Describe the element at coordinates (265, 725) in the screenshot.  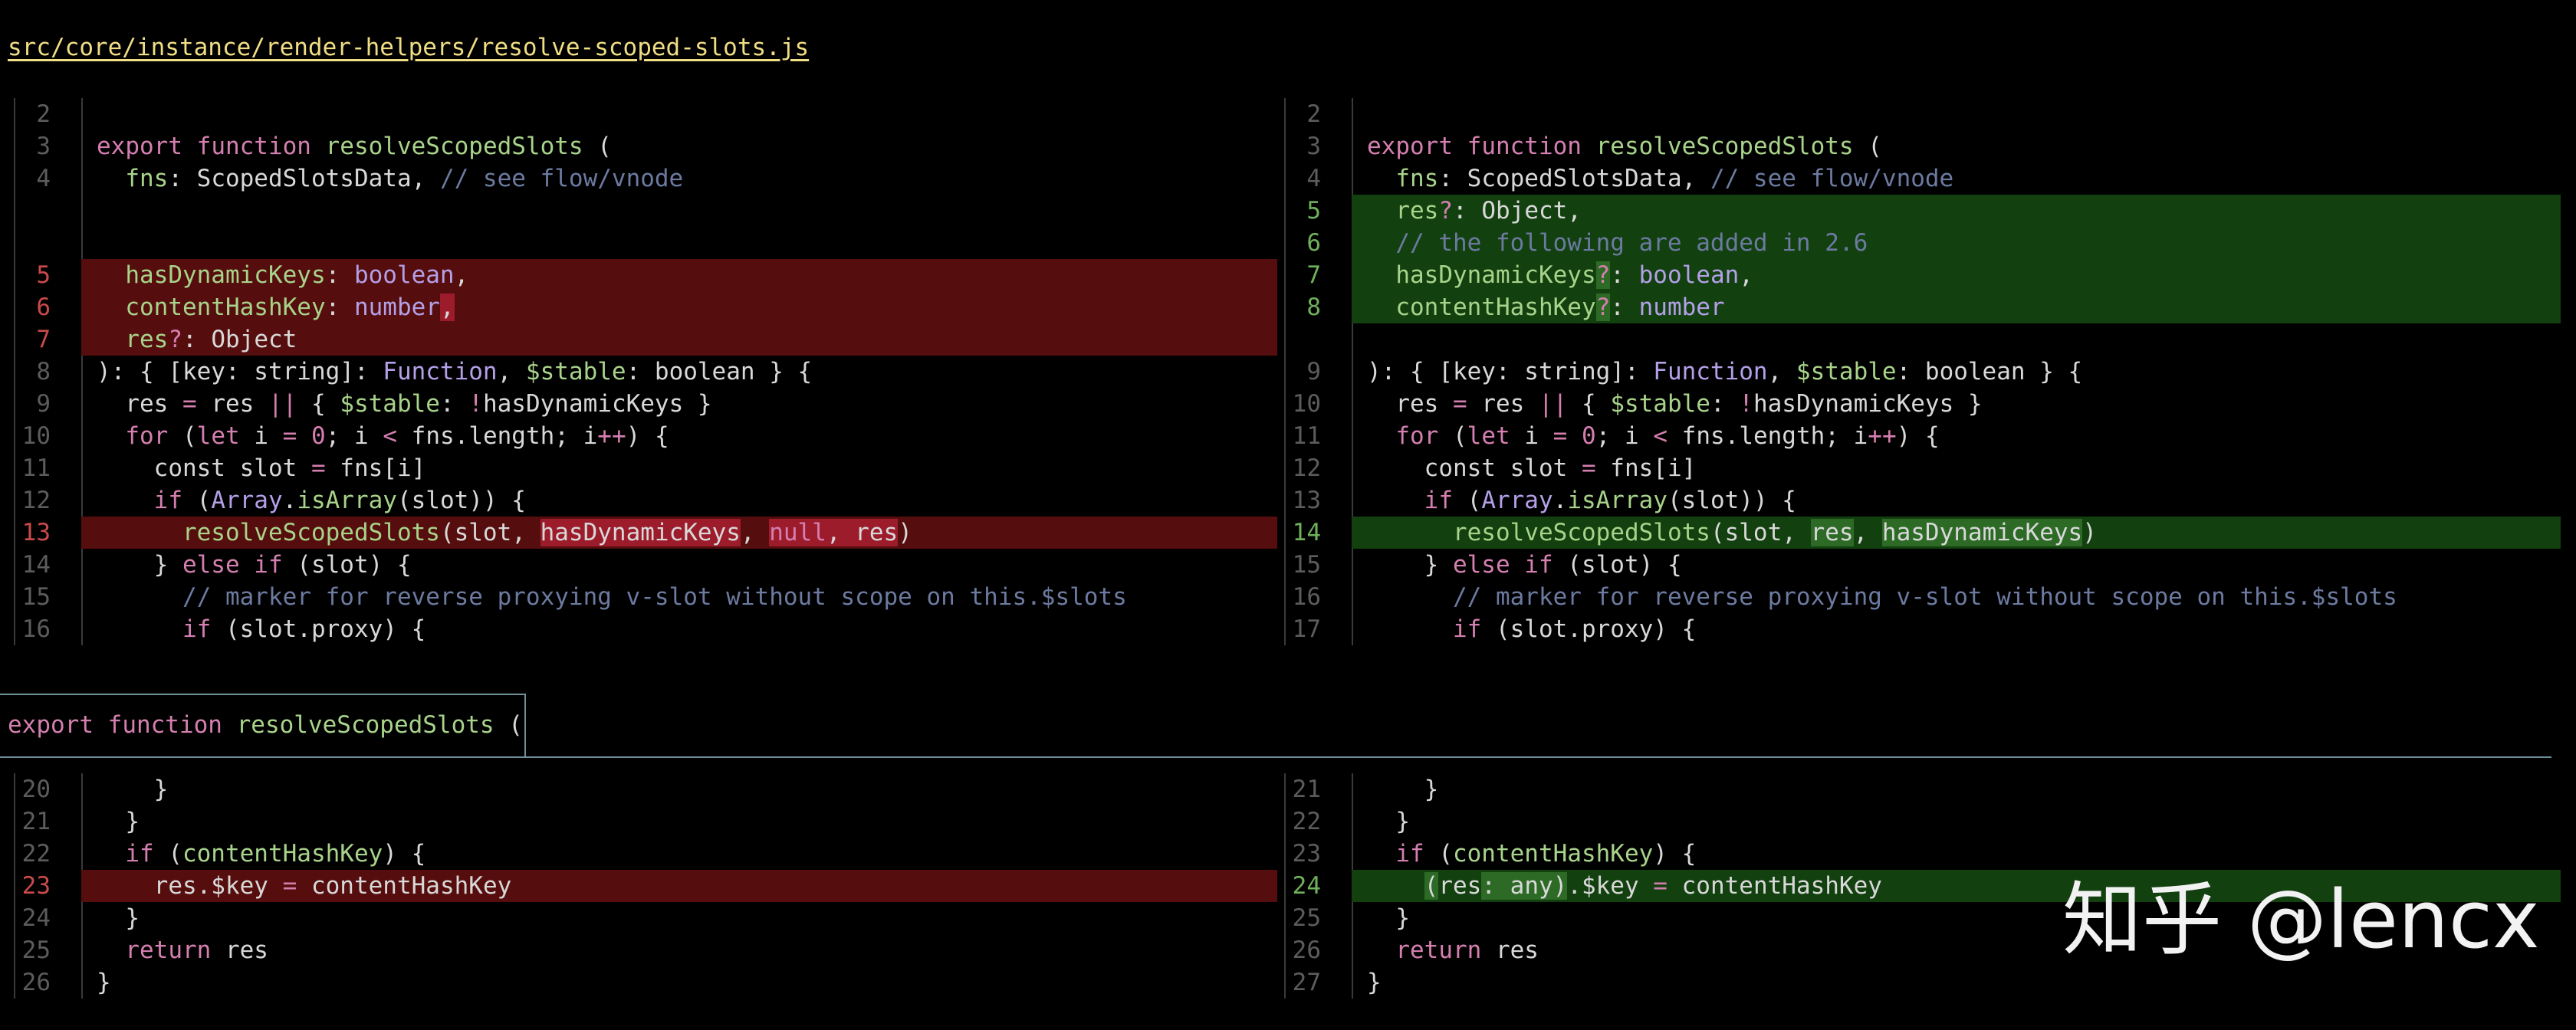
I see `hunk-context-title: export function resolveScopedSlots (` at that location.